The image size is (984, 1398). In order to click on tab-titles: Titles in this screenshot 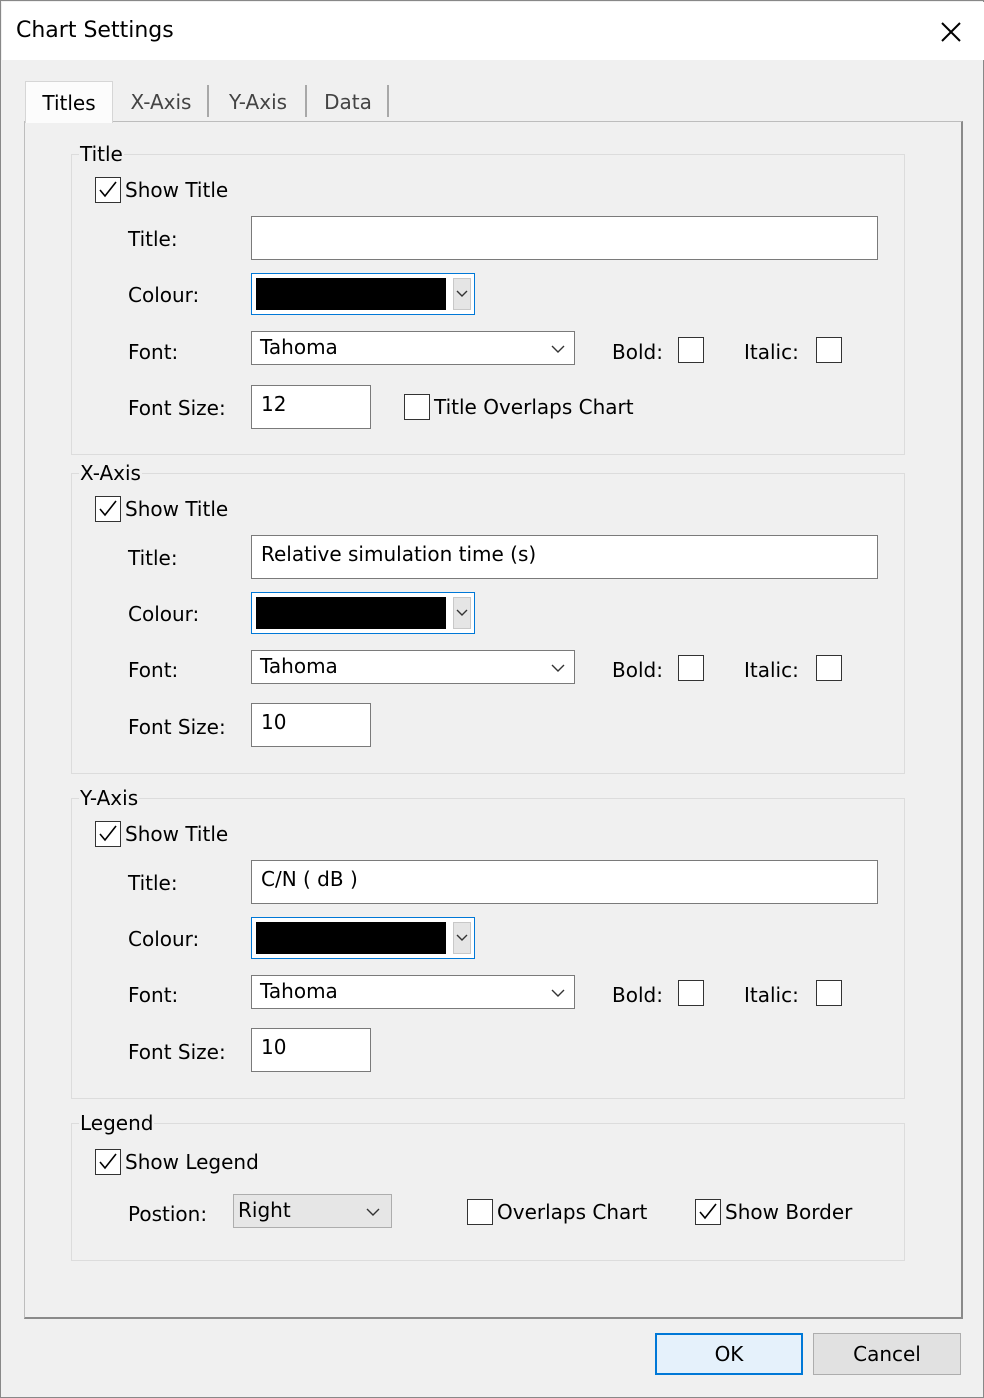, I will do `click(69, 102)`.